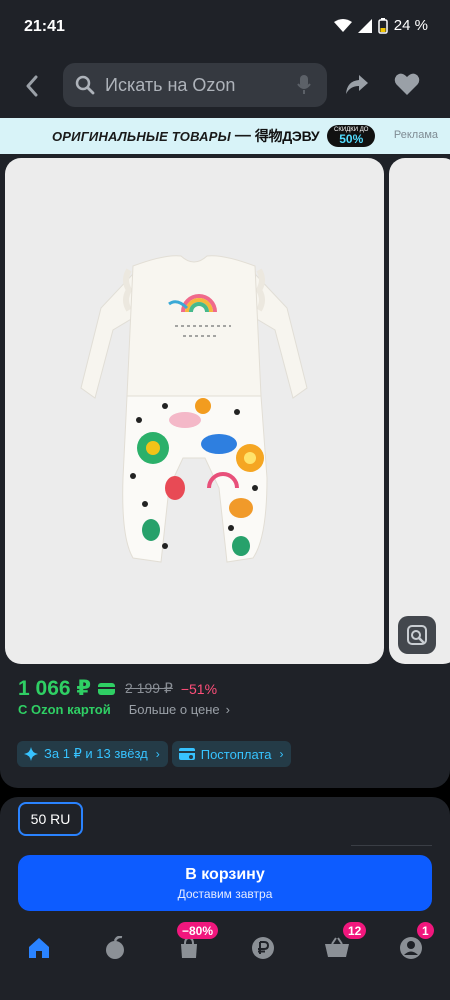  Describe the element at coordinates (225, 874) in the screenshot. I see `cart-button-title: В корзину` at that location.